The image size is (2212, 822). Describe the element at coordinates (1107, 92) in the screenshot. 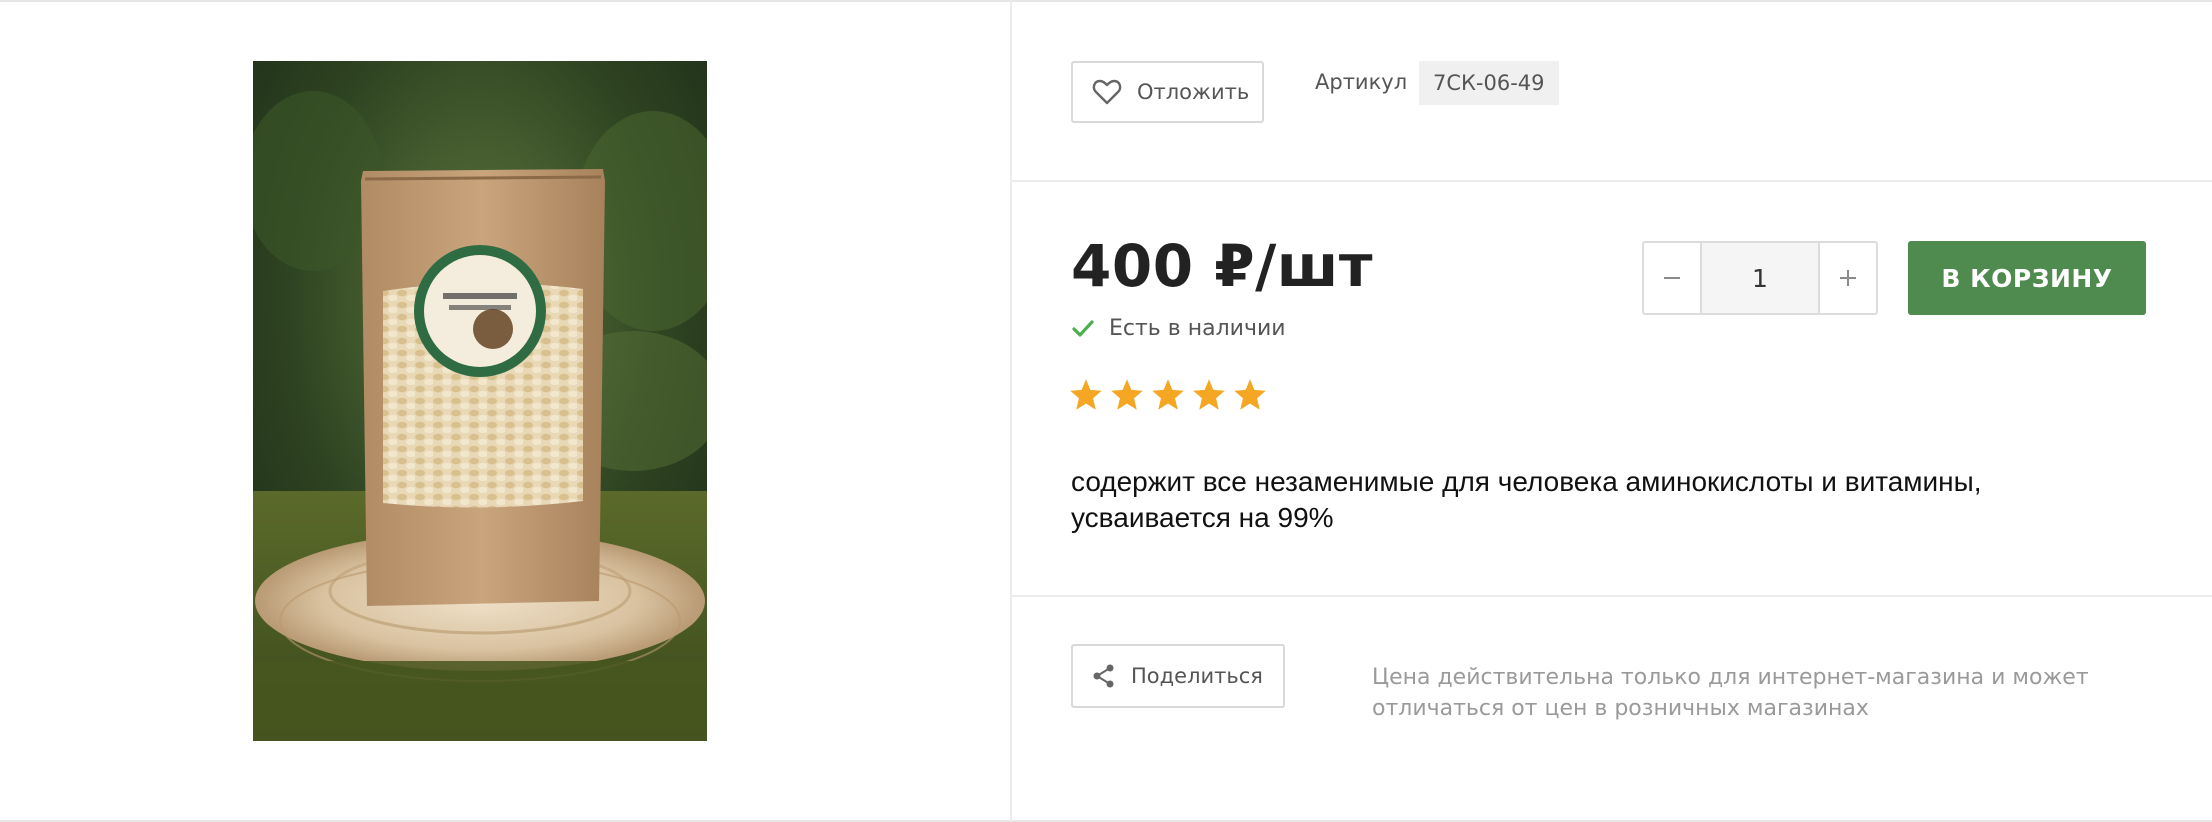

I see `heart-icon` at that location.